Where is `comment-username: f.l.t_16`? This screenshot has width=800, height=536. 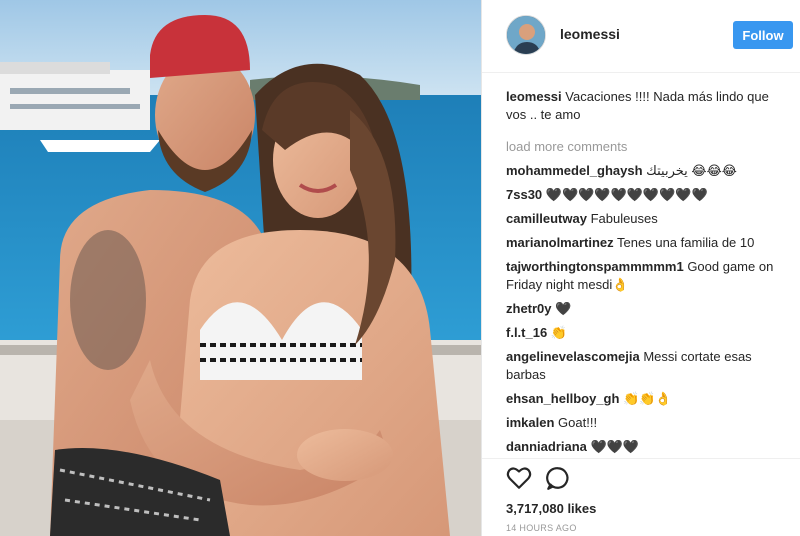
comment-username: f.l.t_16 is located at coordinates (526, 332).